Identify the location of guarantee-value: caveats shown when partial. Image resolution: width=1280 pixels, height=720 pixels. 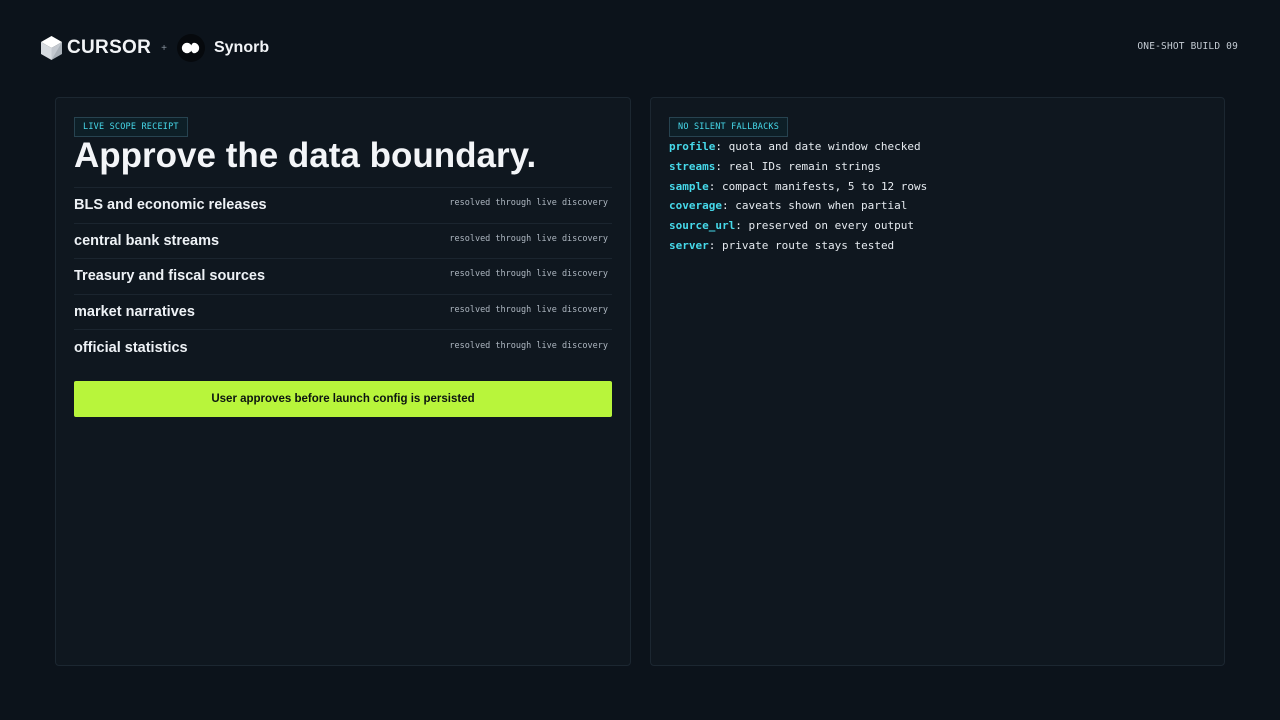
(818, 206).